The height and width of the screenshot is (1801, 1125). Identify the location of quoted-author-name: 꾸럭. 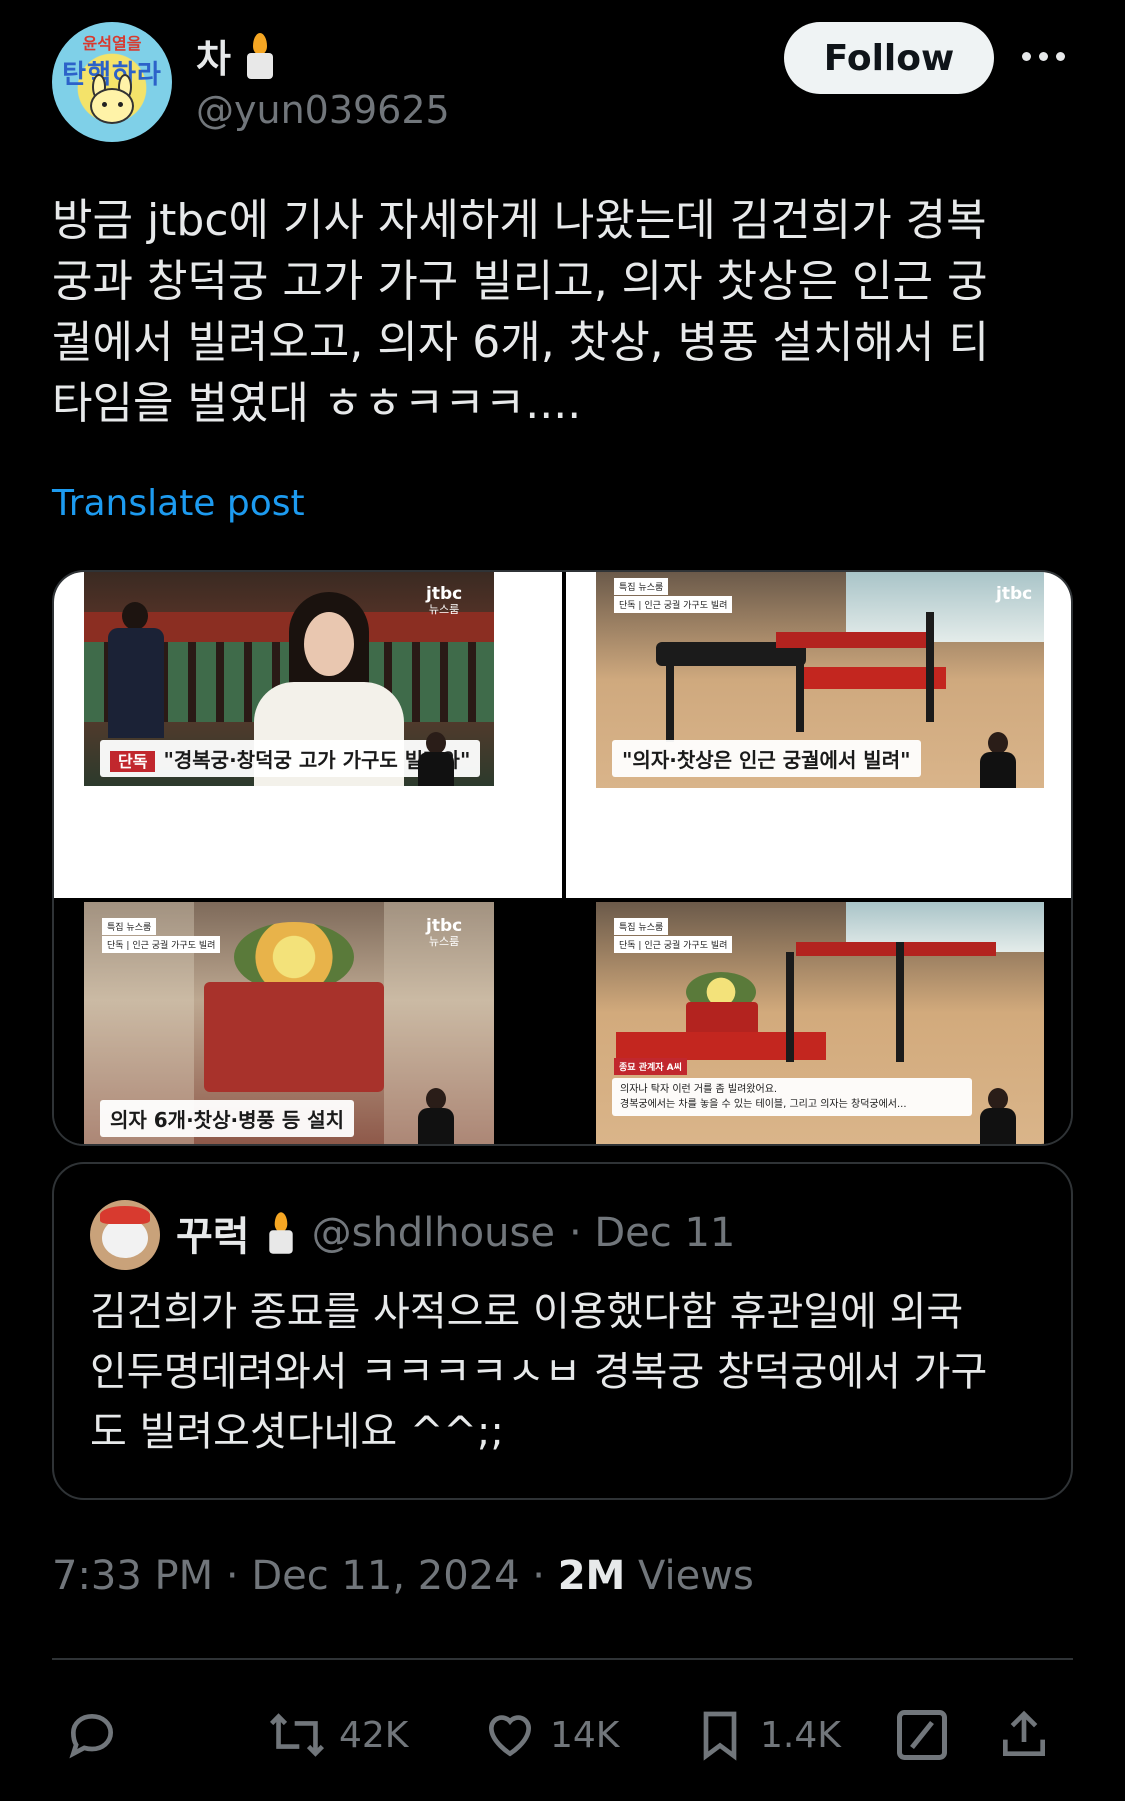
(213, 1233).